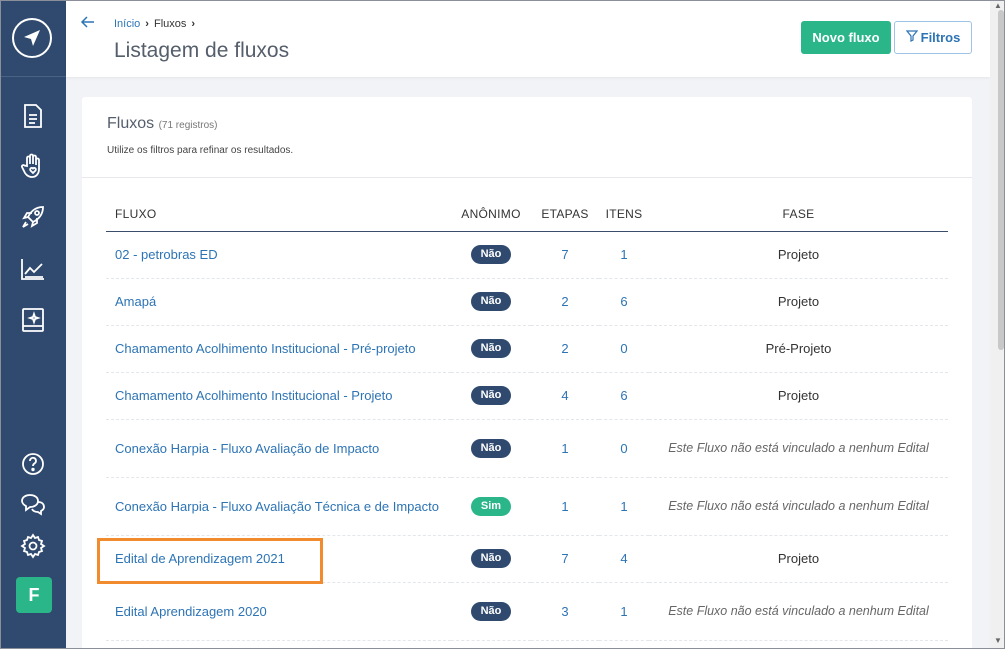 The height and width of the screenshot is (649, 1005). I want to click on sidebar-divider, so click(33, 76).